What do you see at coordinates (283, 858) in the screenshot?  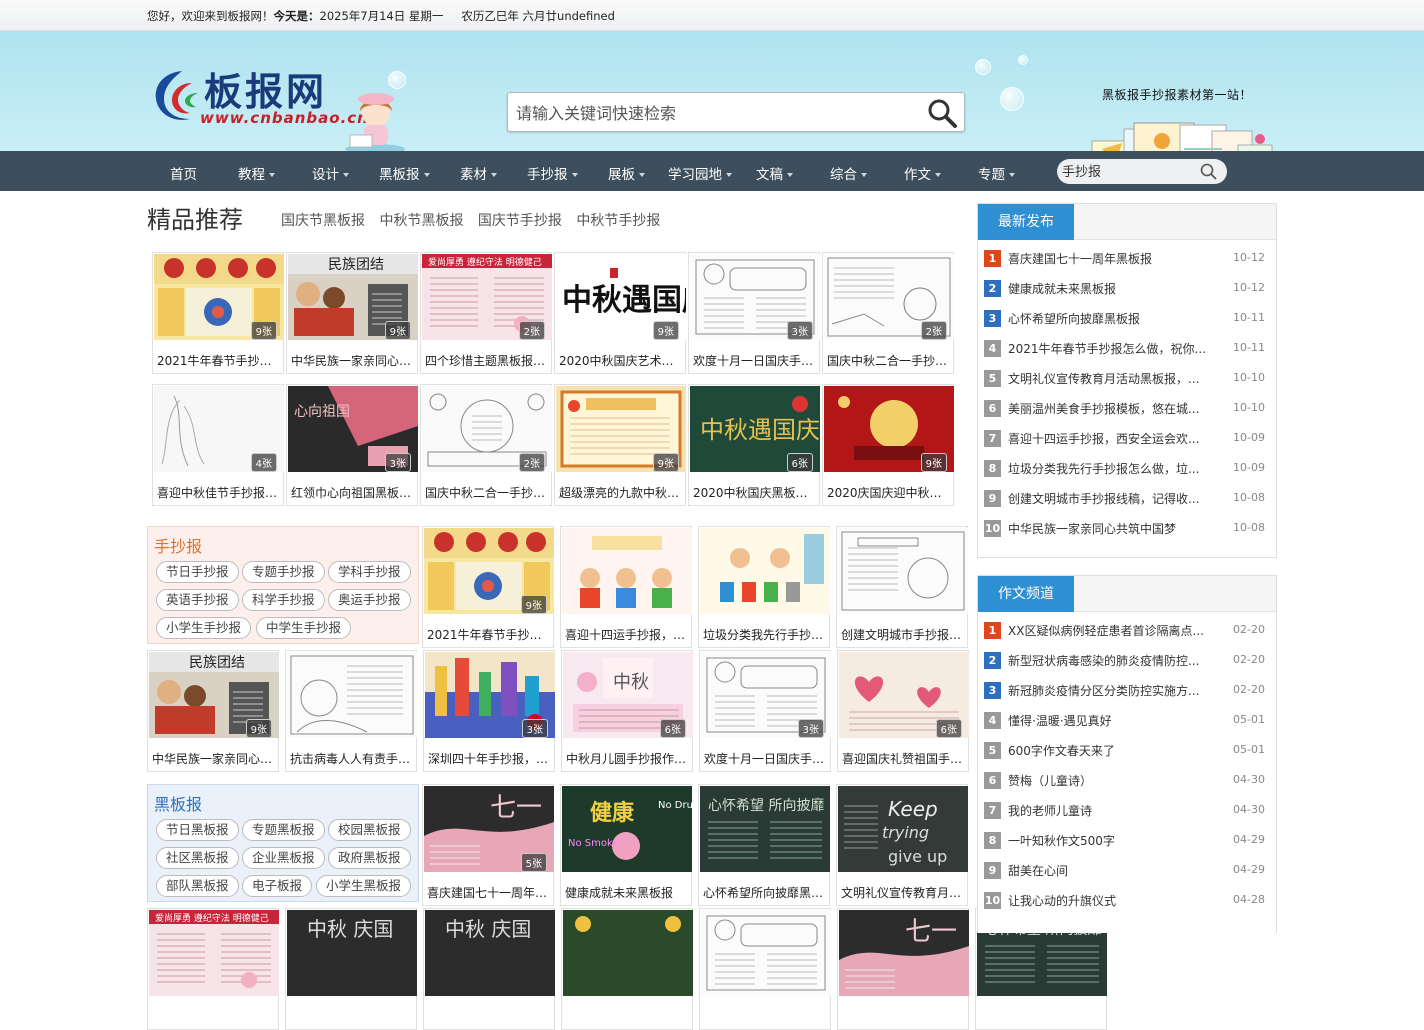 I see `category-tag: 企业黑板报` at bounding box center [283, 858].